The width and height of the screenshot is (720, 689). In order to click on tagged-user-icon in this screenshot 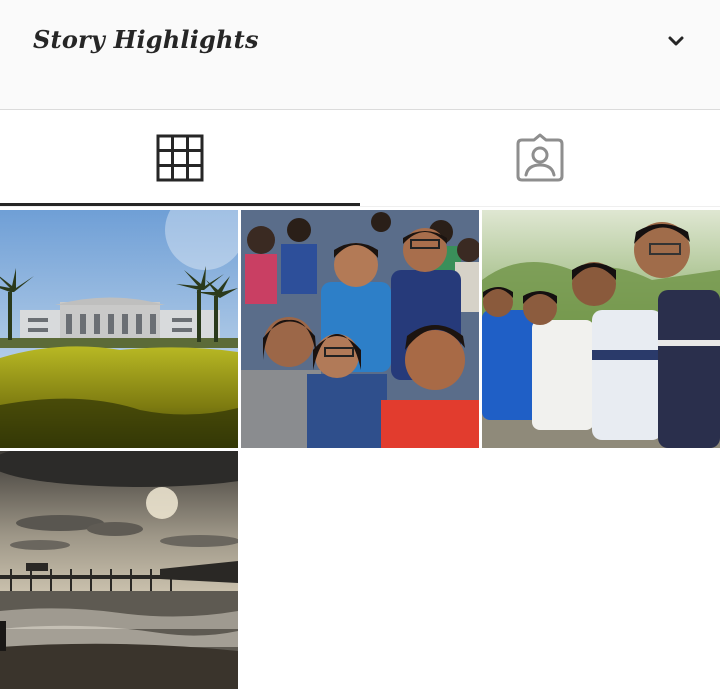, I will do `click(540, 157)`.